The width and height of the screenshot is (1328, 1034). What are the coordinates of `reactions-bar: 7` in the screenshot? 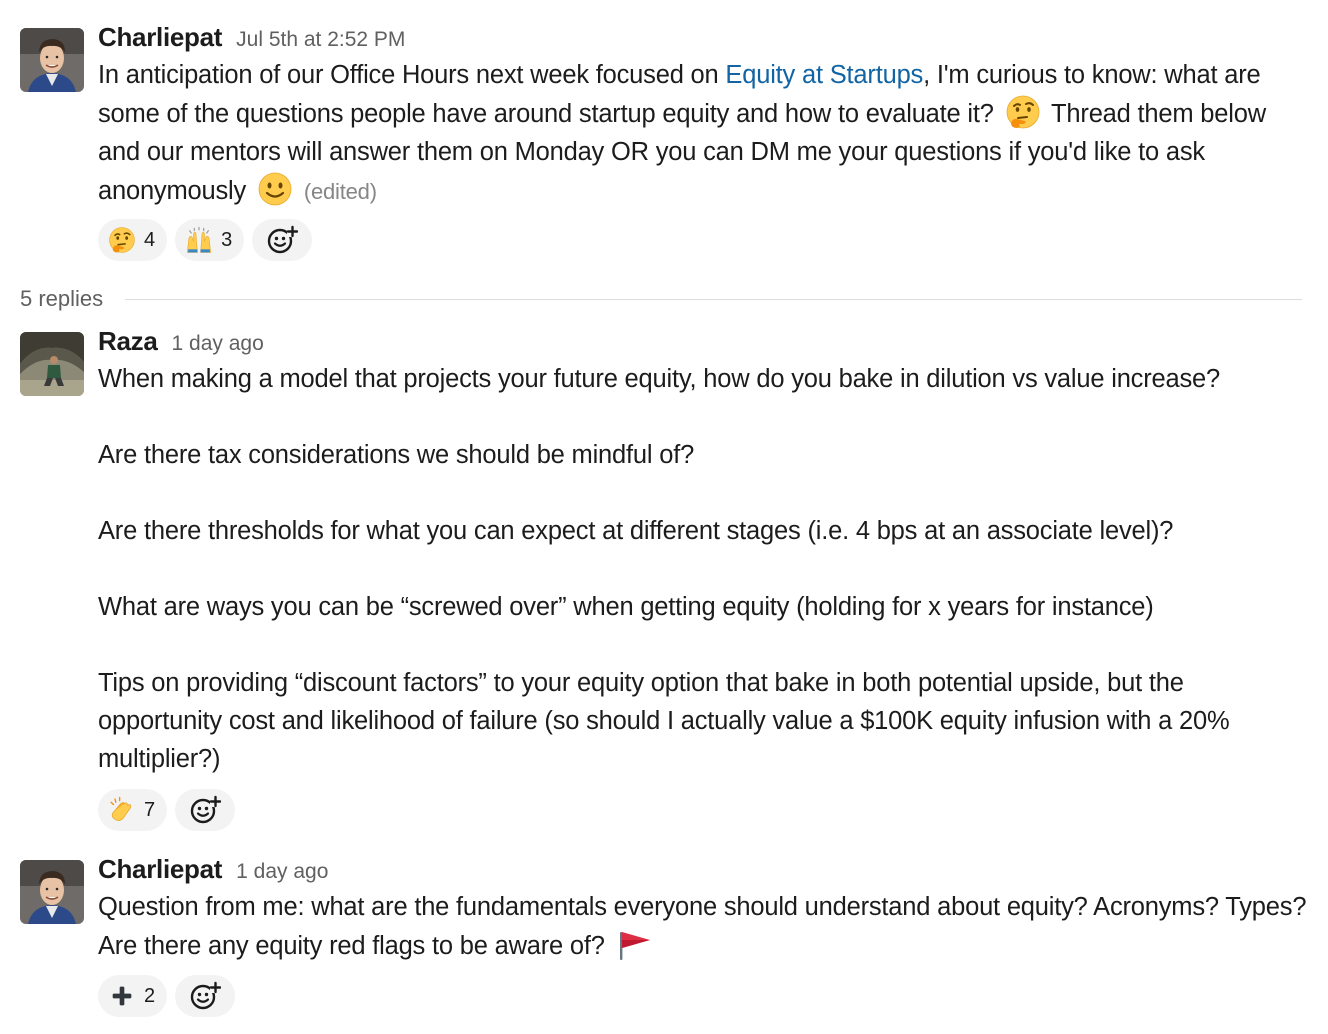 It's located at (167, 810).